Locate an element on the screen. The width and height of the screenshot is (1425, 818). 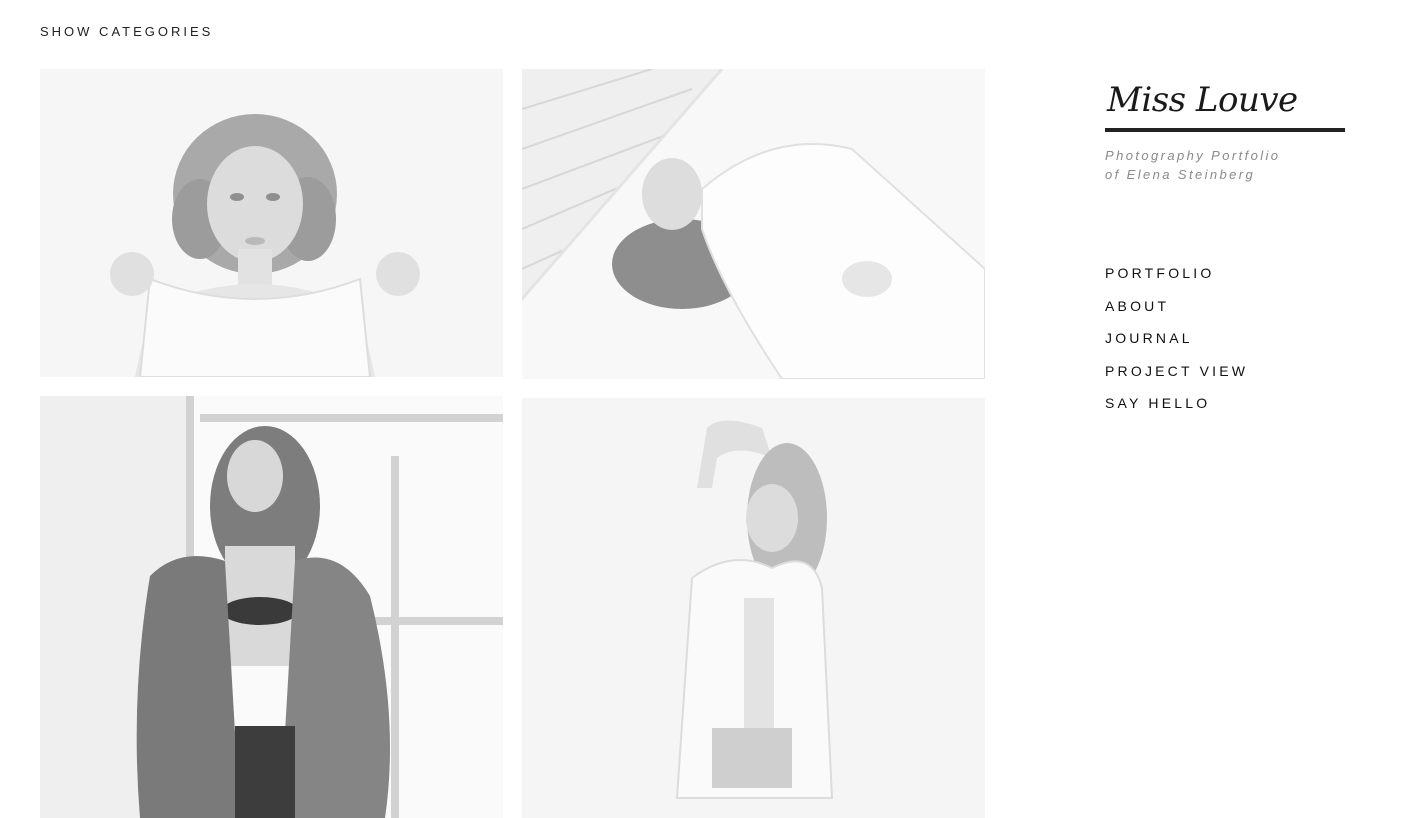
logo-divider is located at coordinates (1225, 130).